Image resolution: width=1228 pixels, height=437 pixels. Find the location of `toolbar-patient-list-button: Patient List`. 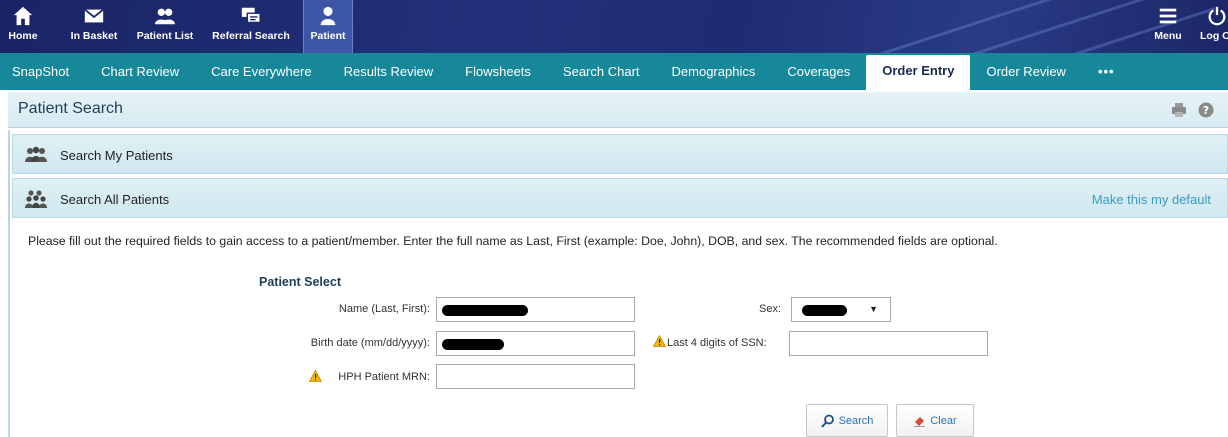

toolbar-patient-list-button: Patient List is located at coordinates (165, 26).